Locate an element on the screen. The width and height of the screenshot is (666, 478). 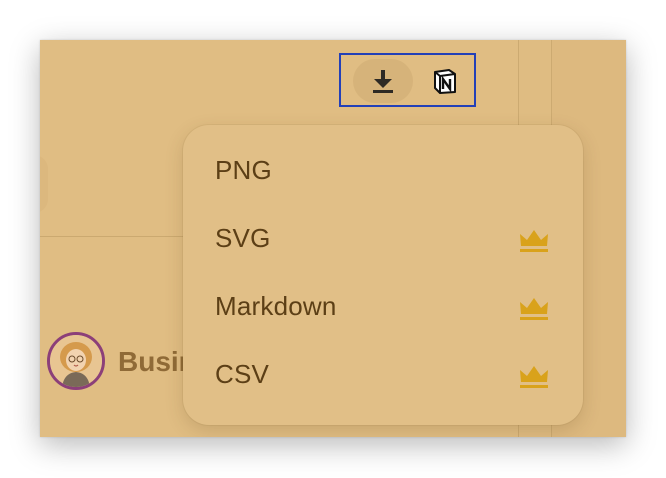
avatar-image is located at coordinates (76, 361).